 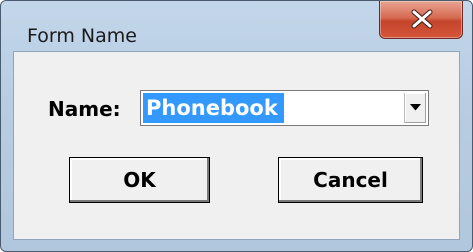 What do you see at coordinates (82, 36) in the screenshot?
I see `window-title: Form Name` at bounding box center [82, 36].